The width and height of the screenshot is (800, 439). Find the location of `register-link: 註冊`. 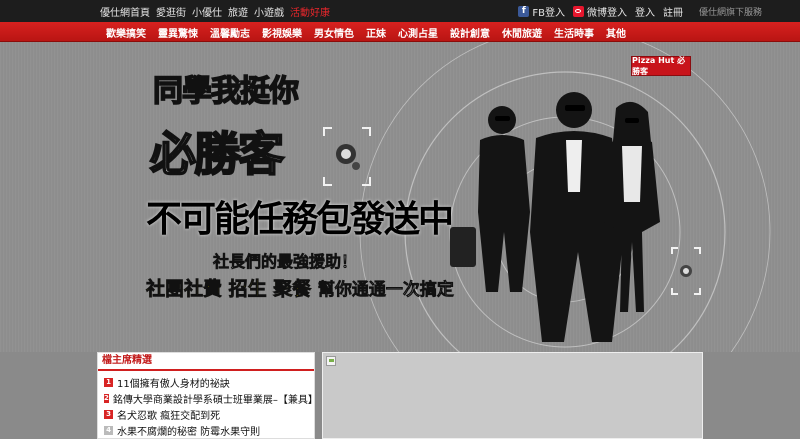

register-link: 註冊 is located at coordinates (673, 11).